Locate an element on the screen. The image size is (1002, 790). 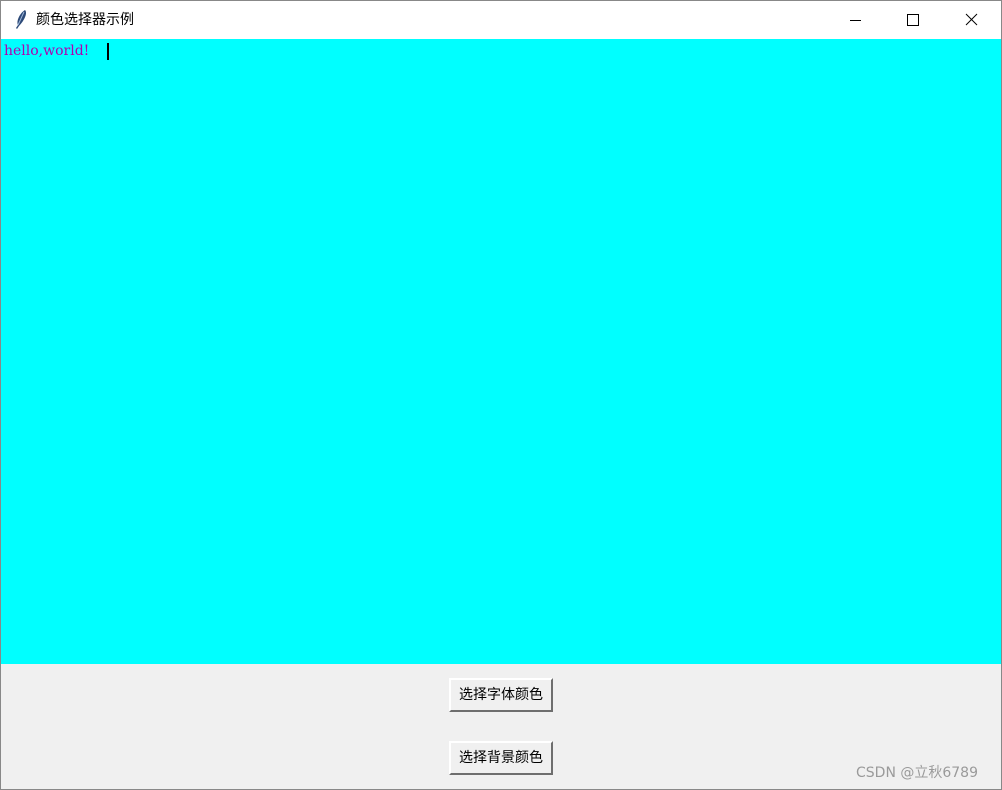
minimize-icon is located at coordinates (855, 20).